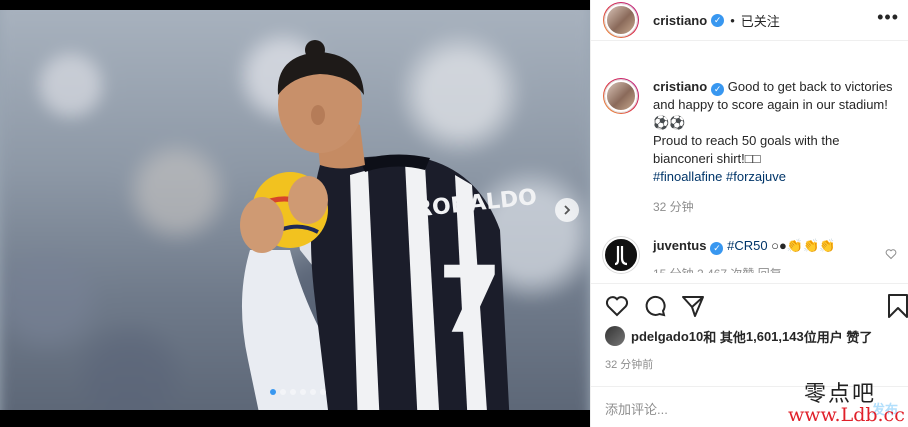 The image size is (908, 427). Describe the element at coordinates (775, 336) in the screenshot. I see `likes-count: 1,601,143` at that location.